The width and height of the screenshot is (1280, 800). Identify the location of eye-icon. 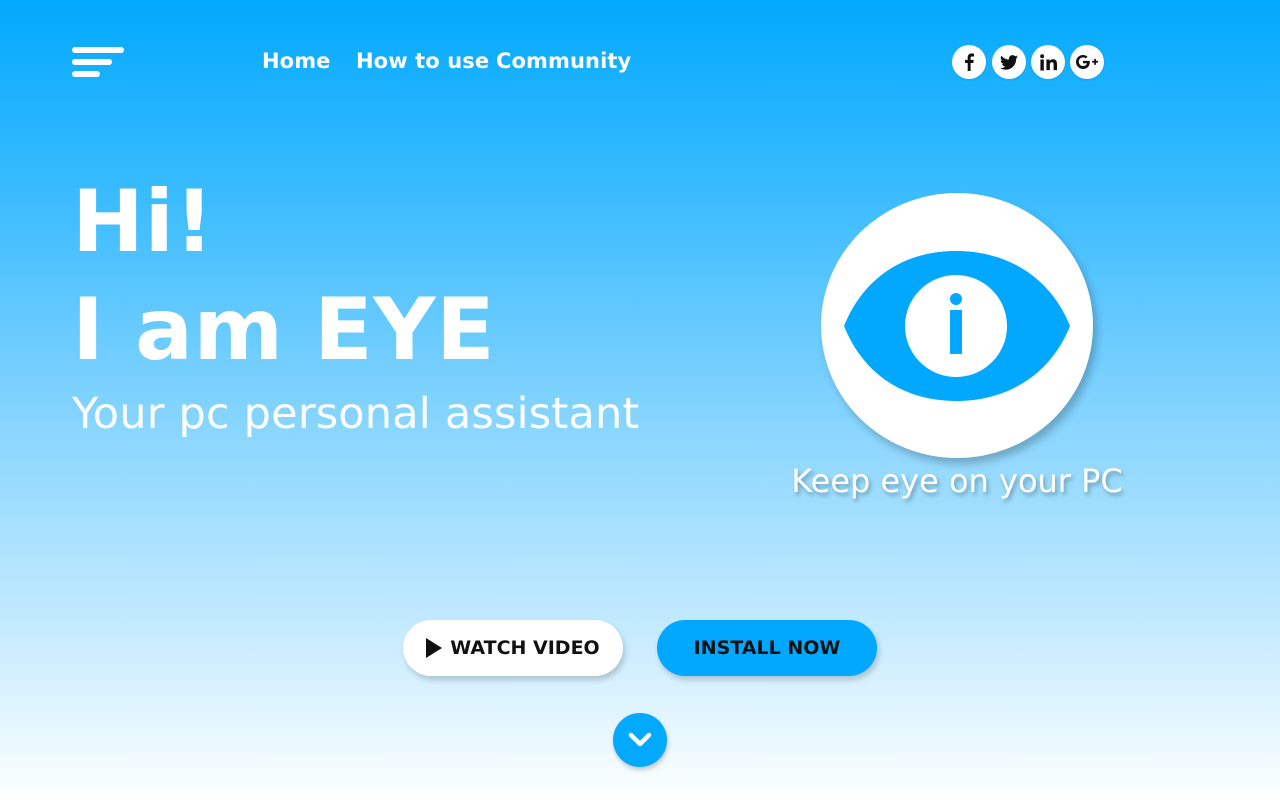
(957, 325).